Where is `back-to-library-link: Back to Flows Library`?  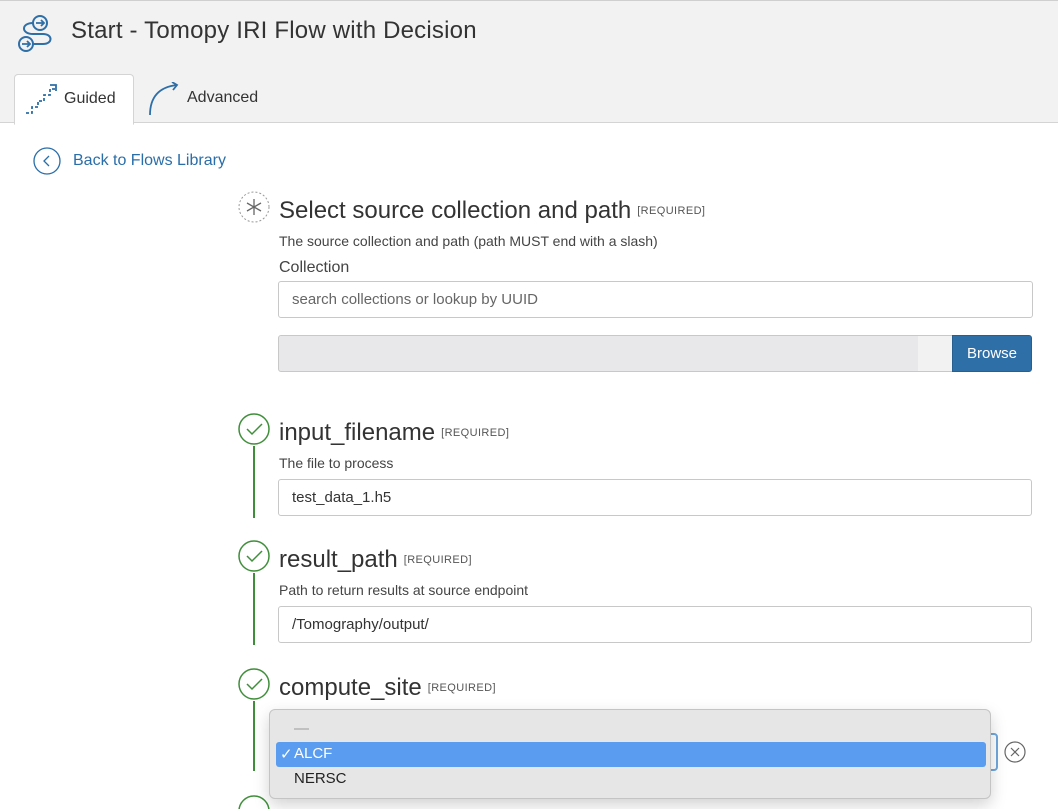 back-to-library-link: Back to Flows Library is located at coordinates (129, 161).